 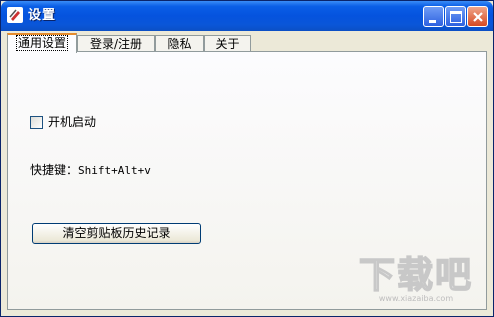 What do you see at coordinates (36, 122) in the screenshot?
I see `autostart-checkbox` at bounding box center [36, 122].